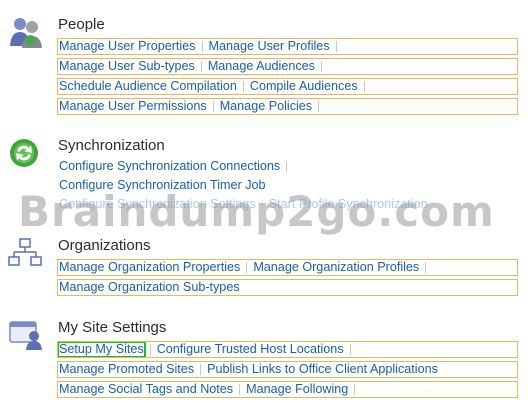  Describe the element at coordinates (111, 145) in the screenshot. I see `section-title-synchronization: Synchronization` at that location.